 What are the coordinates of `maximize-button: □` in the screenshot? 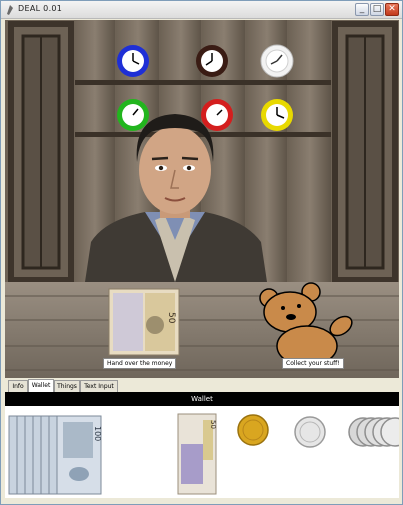 It's located at (377, 9).